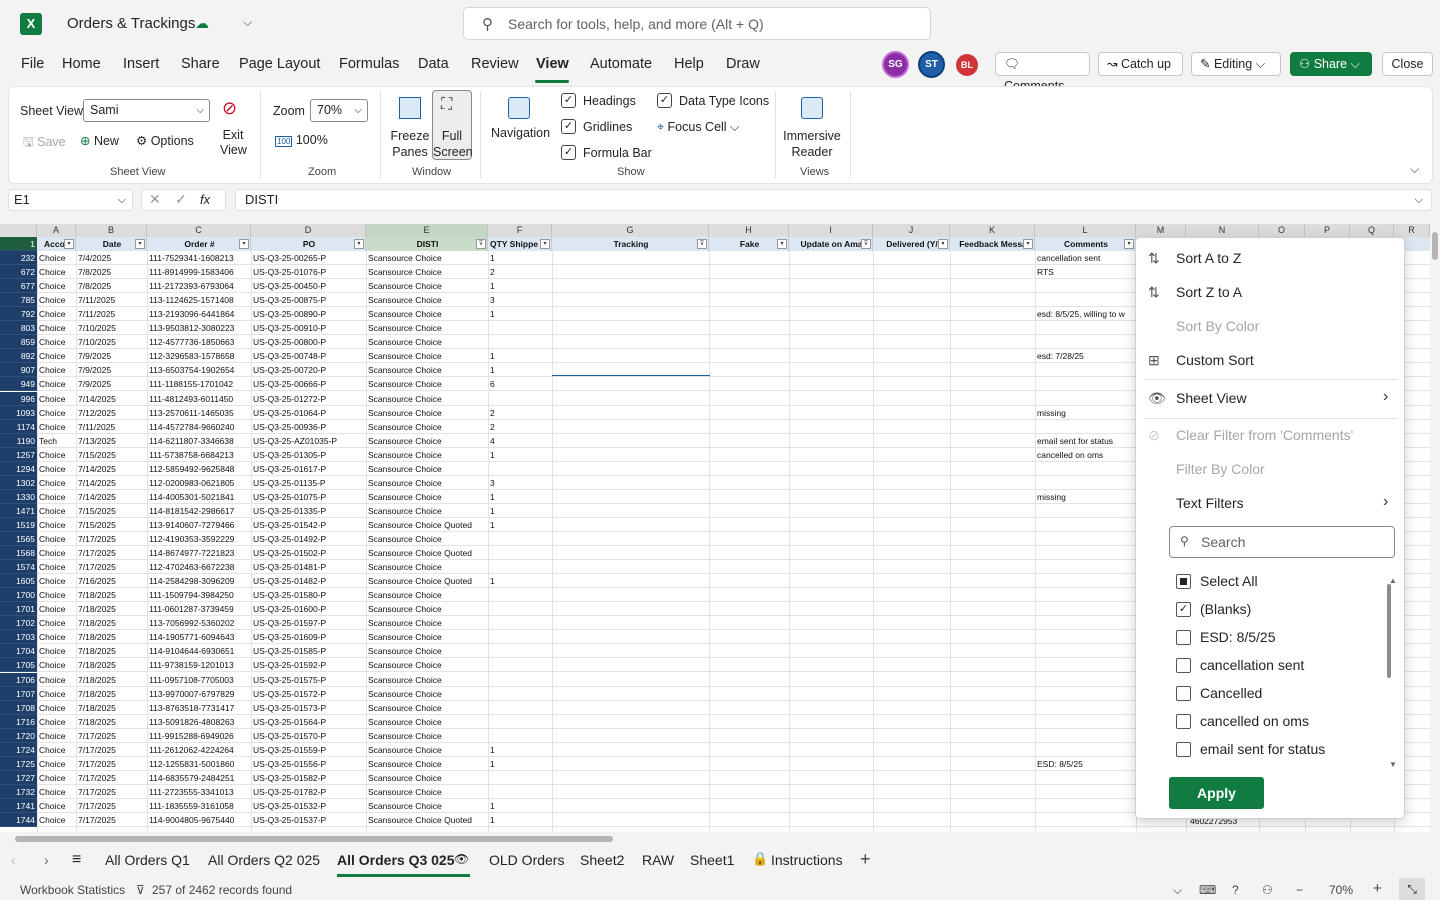 This screenshot has height=900, width=1440. Describe the element at coordinates (1254, 721) in the screenshot. I see `filter-option-label: cancelled on oms` at that location.